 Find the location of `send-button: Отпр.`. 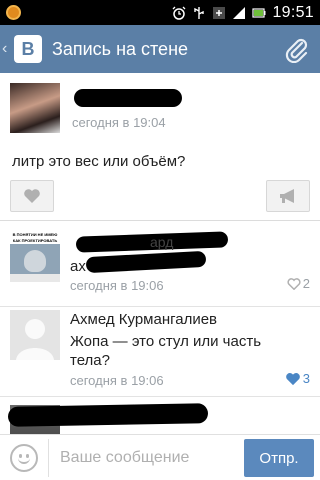

send-button: Отпр. is located at coordinates (279, 458).